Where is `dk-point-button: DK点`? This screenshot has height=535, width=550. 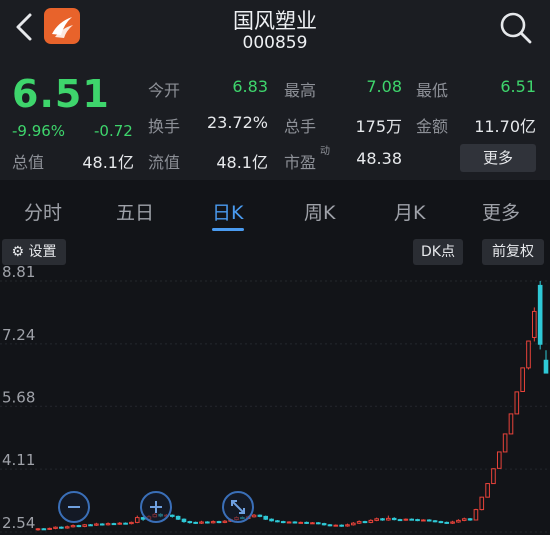 dk-point-button: DK点 is located at coordinates (438, 252).